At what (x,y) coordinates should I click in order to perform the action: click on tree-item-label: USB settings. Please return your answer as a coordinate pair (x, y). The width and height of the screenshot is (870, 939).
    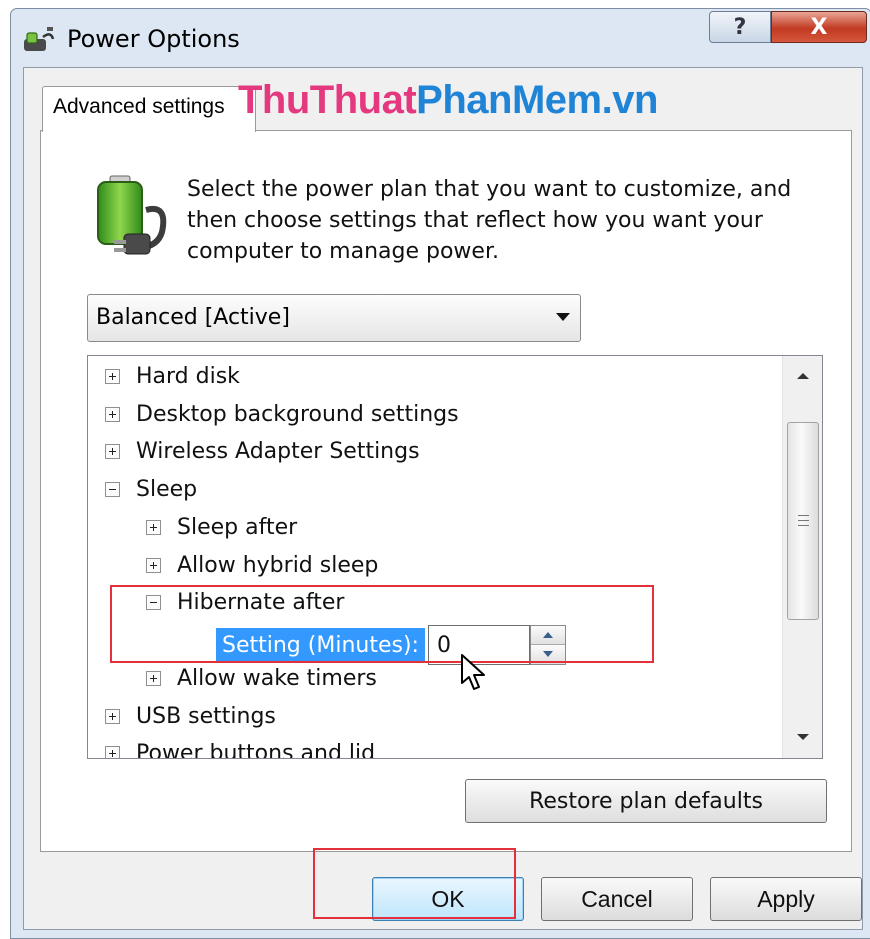
    Looking at the image, I should click on (206, 716).